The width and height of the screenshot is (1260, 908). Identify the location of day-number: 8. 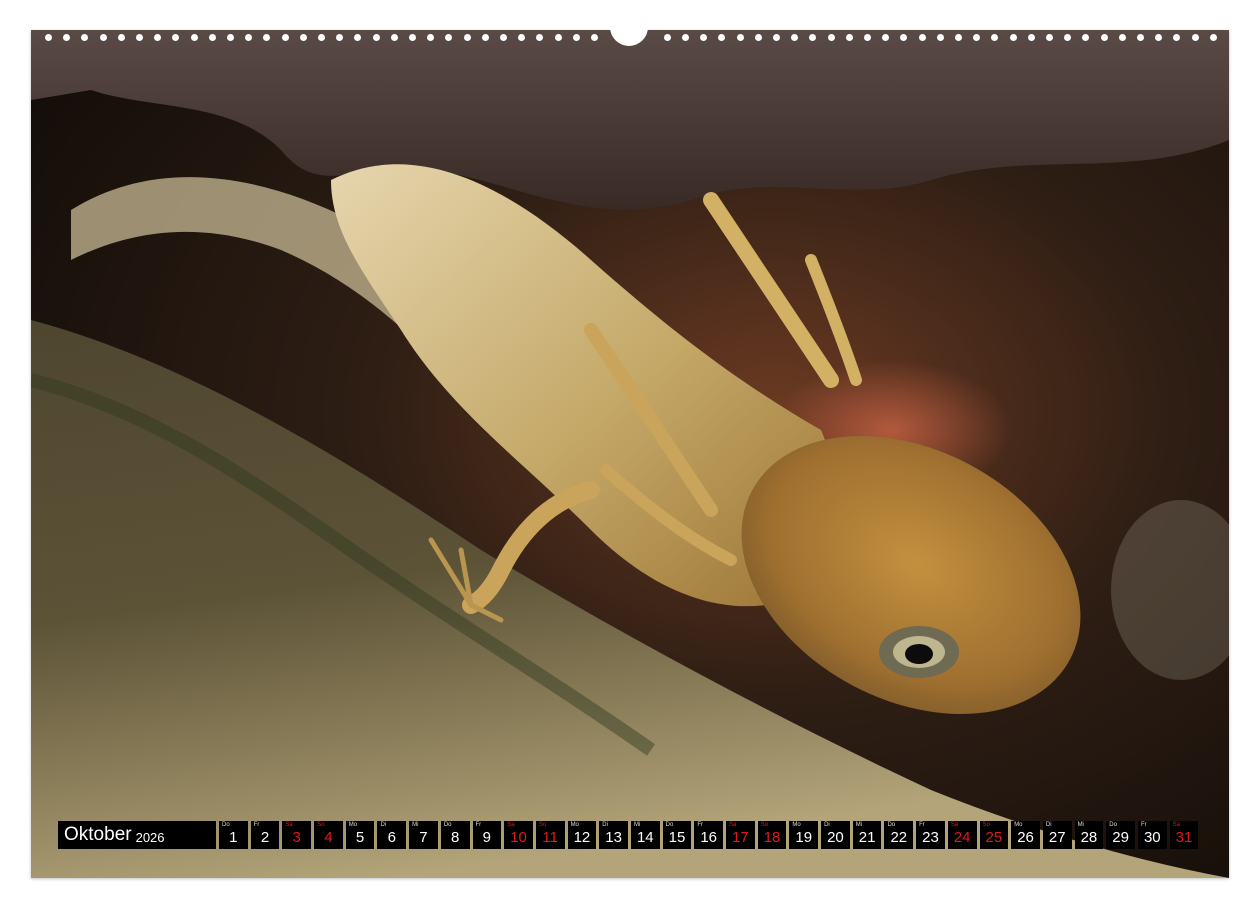
(455, 837).